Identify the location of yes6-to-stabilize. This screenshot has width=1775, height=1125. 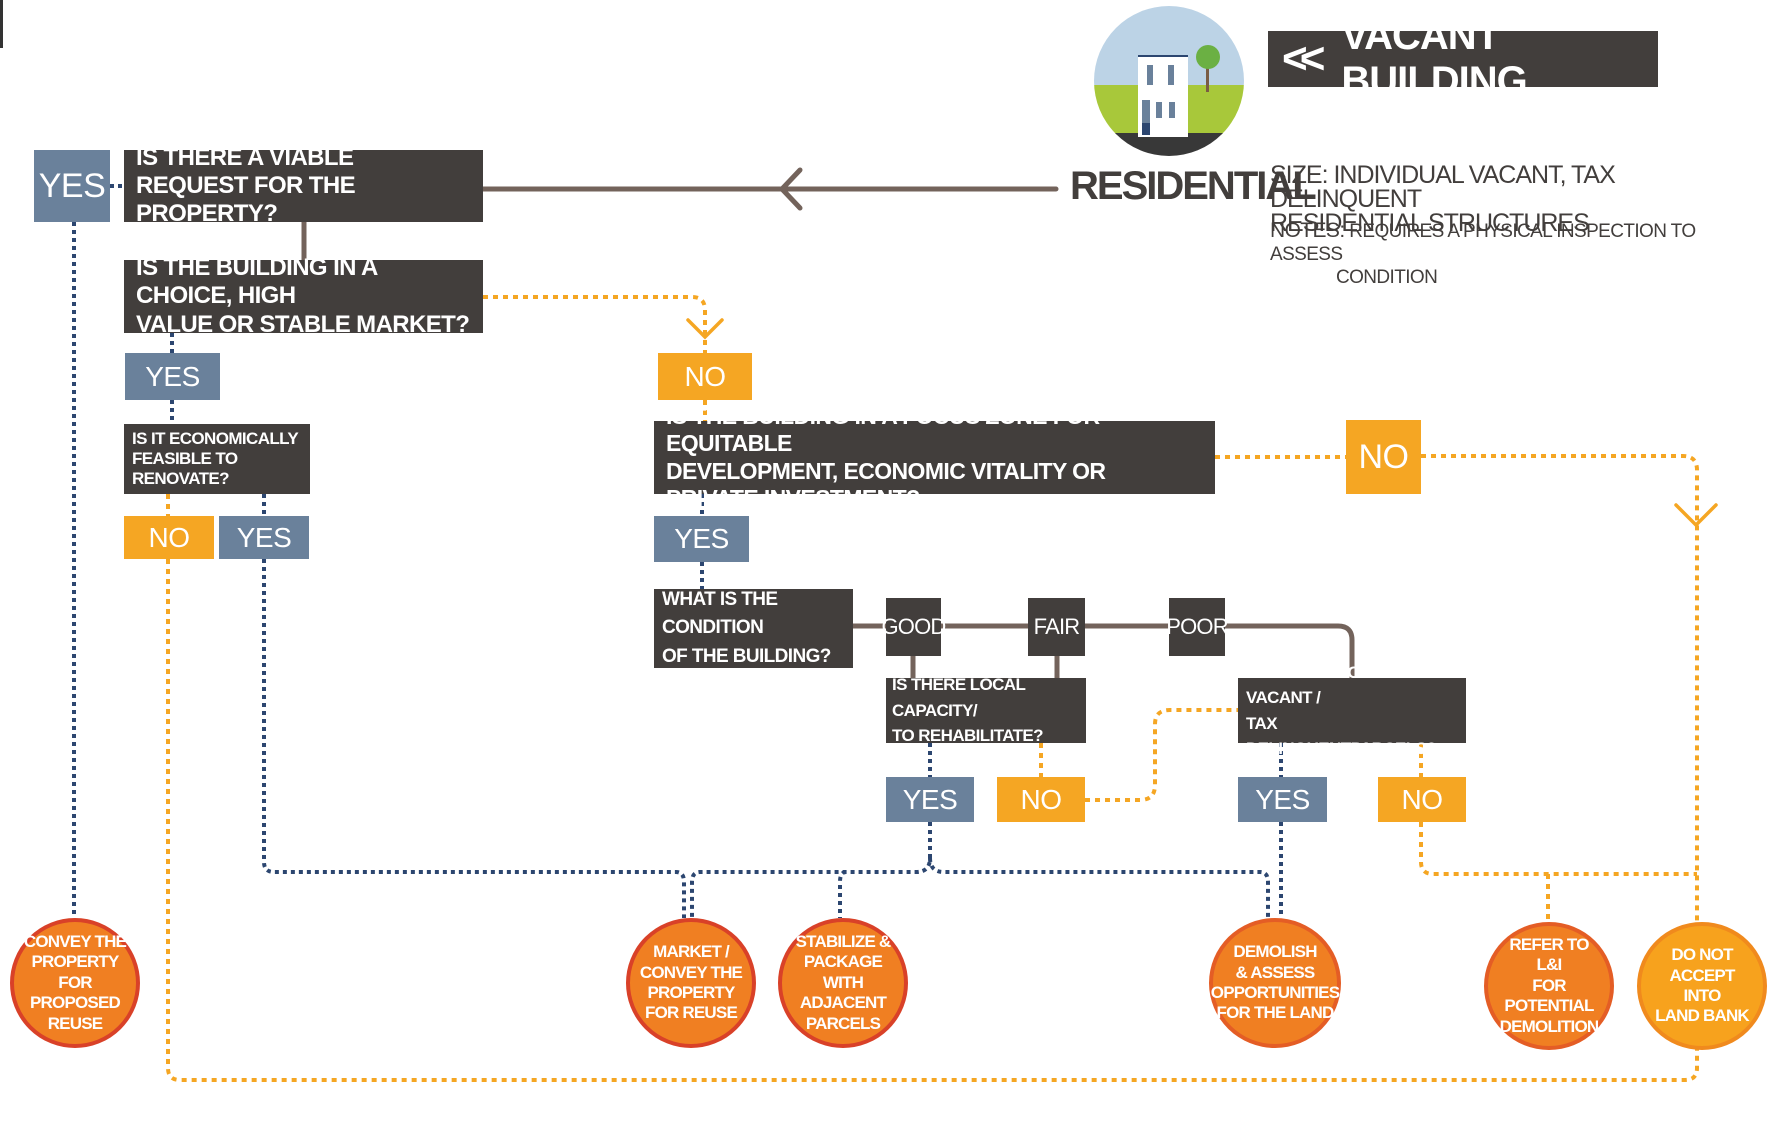
(842, 894).